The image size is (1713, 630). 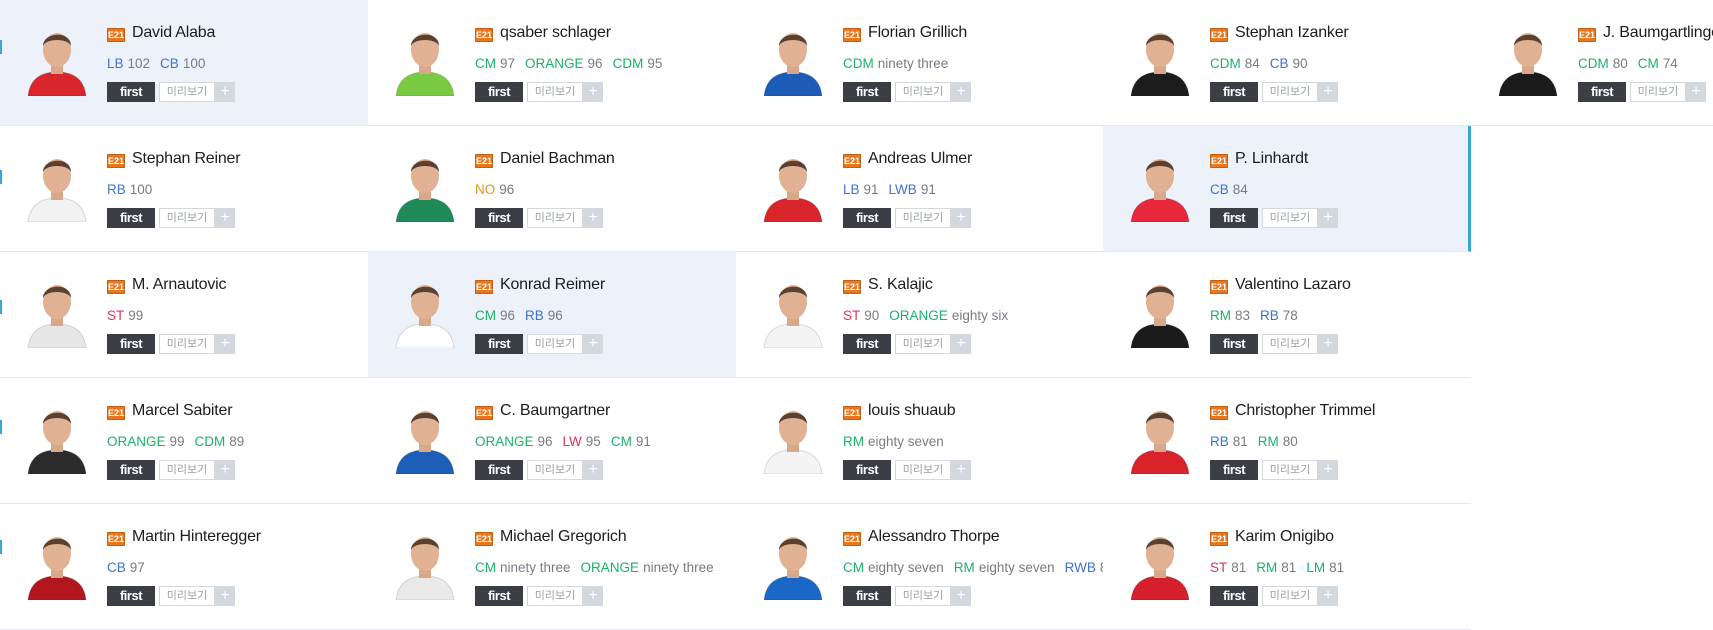 I want to click on player-name: Konrad Reimer, so click(x=552, y=285).